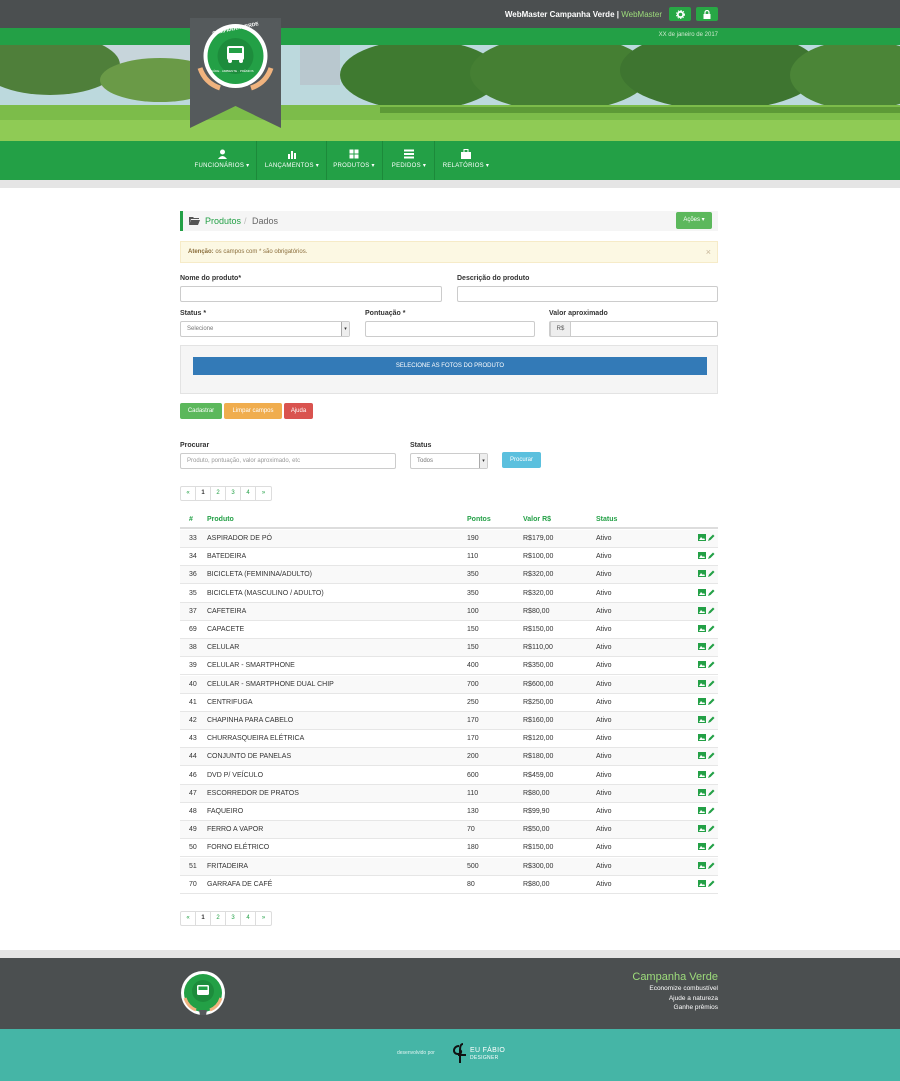 The image size is (900, 1081). Describe the element at coordinates (292, 155) in the screenshot. I see `bar-chart-icon` at that location.